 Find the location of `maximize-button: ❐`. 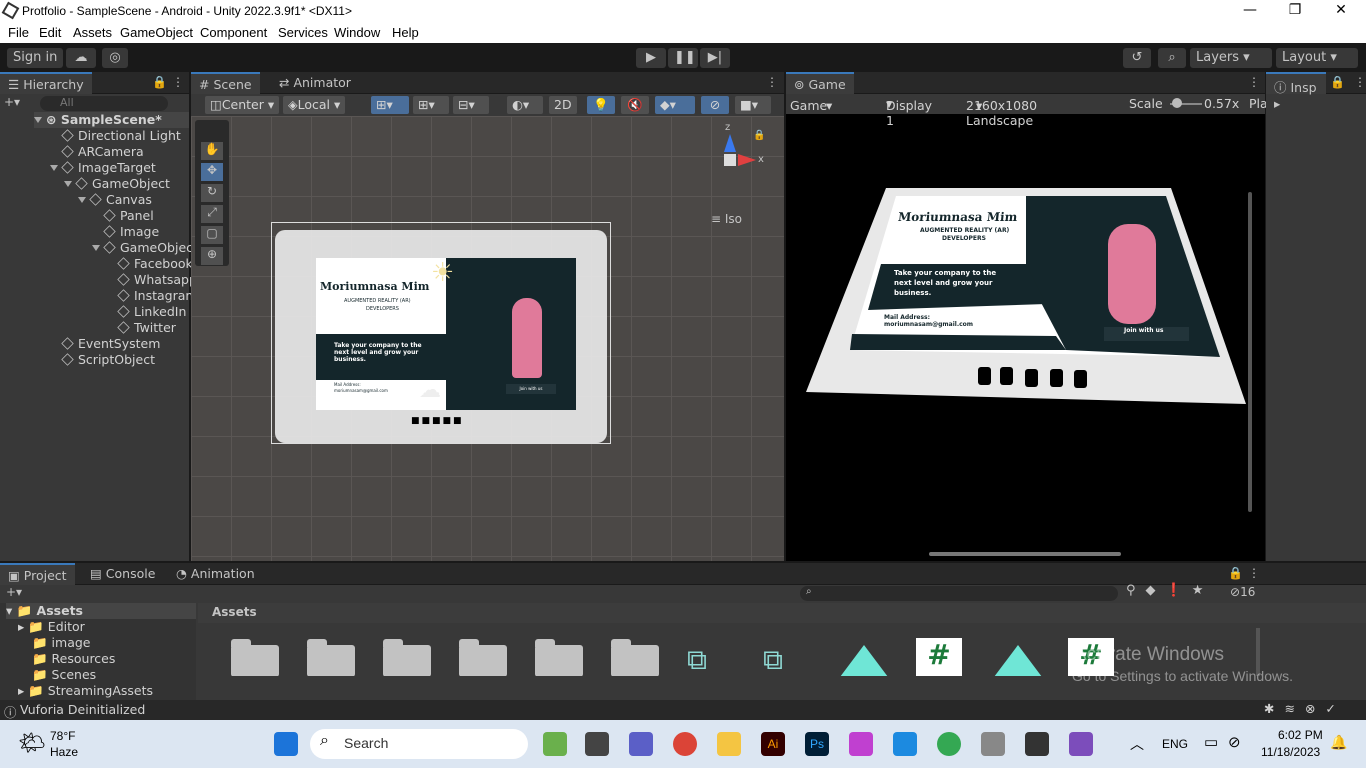

maximize-button: ❐ is located at coordinates (1295, 10).